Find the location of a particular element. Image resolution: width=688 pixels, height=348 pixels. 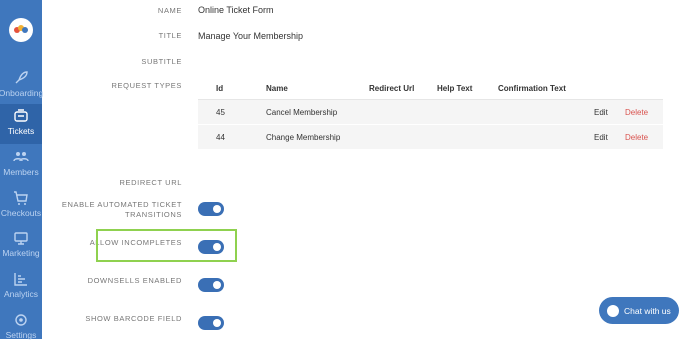

downsells-toggle is located at coordinates (211, 285).